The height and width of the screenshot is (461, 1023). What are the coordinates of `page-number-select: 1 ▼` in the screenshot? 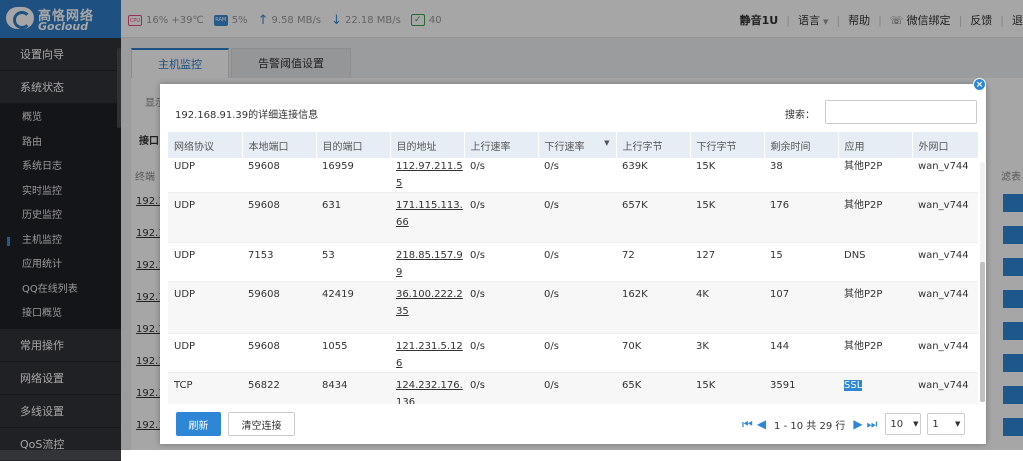 It's located at (946, 424).